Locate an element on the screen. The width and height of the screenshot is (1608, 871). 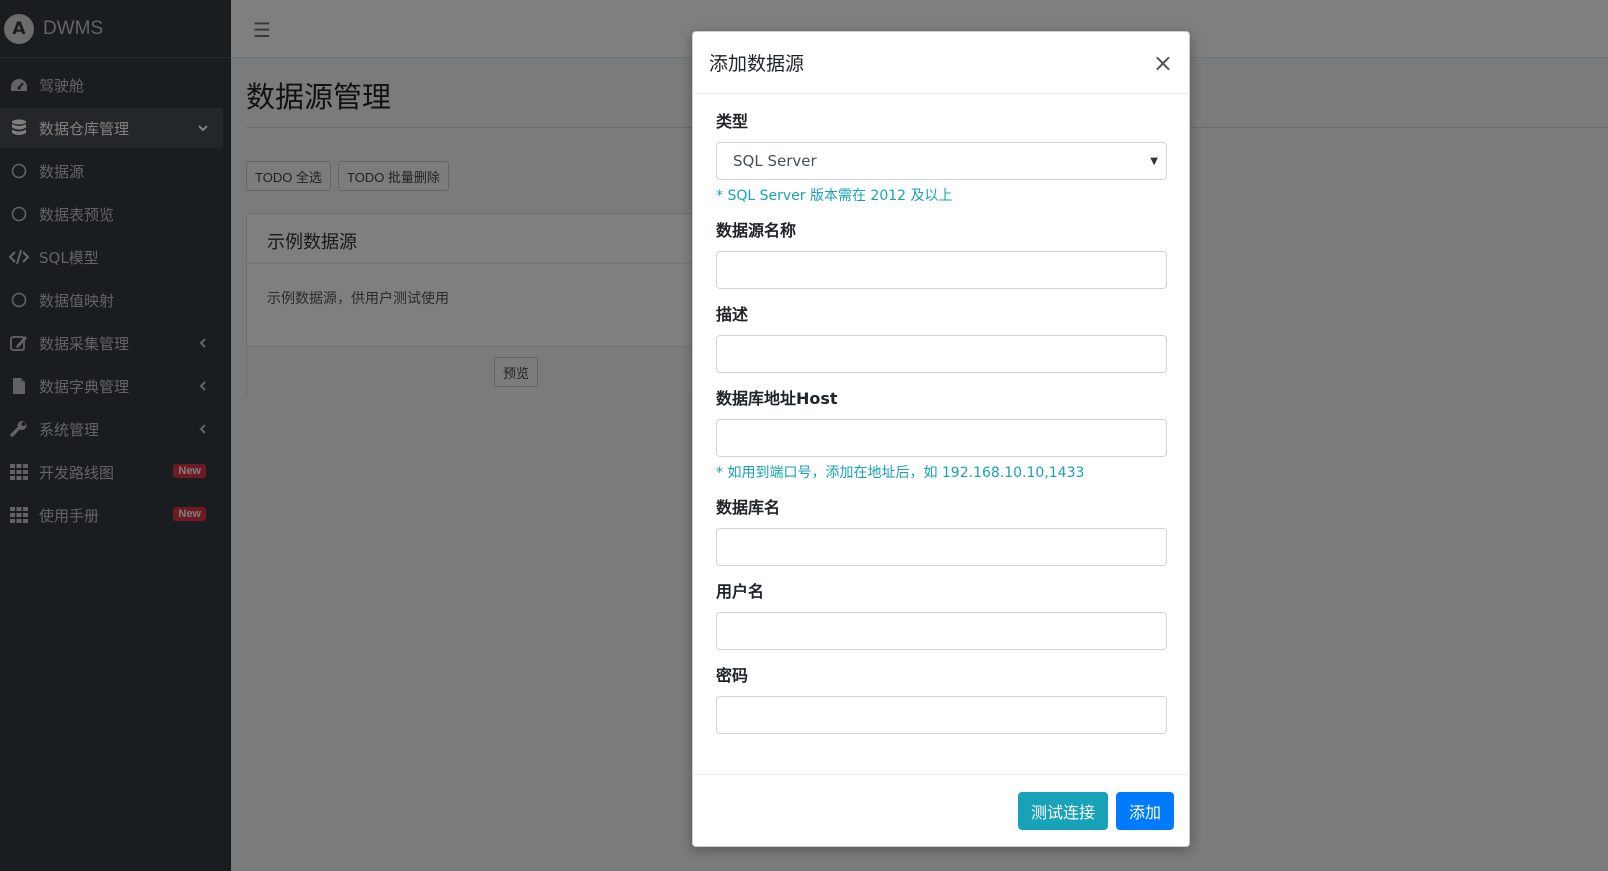
description-label: 描述 is located at coordinates (732, 314).